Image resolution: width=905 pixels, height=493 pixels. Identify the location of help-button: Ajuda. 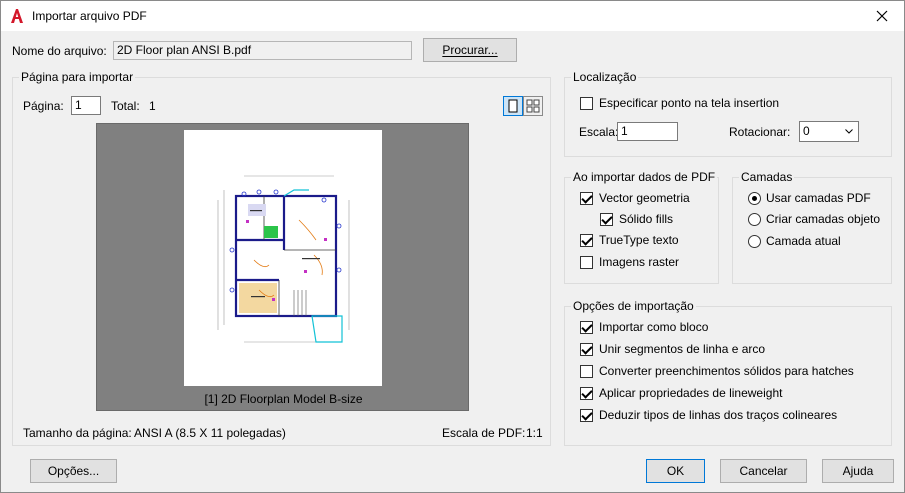
(858, 471).